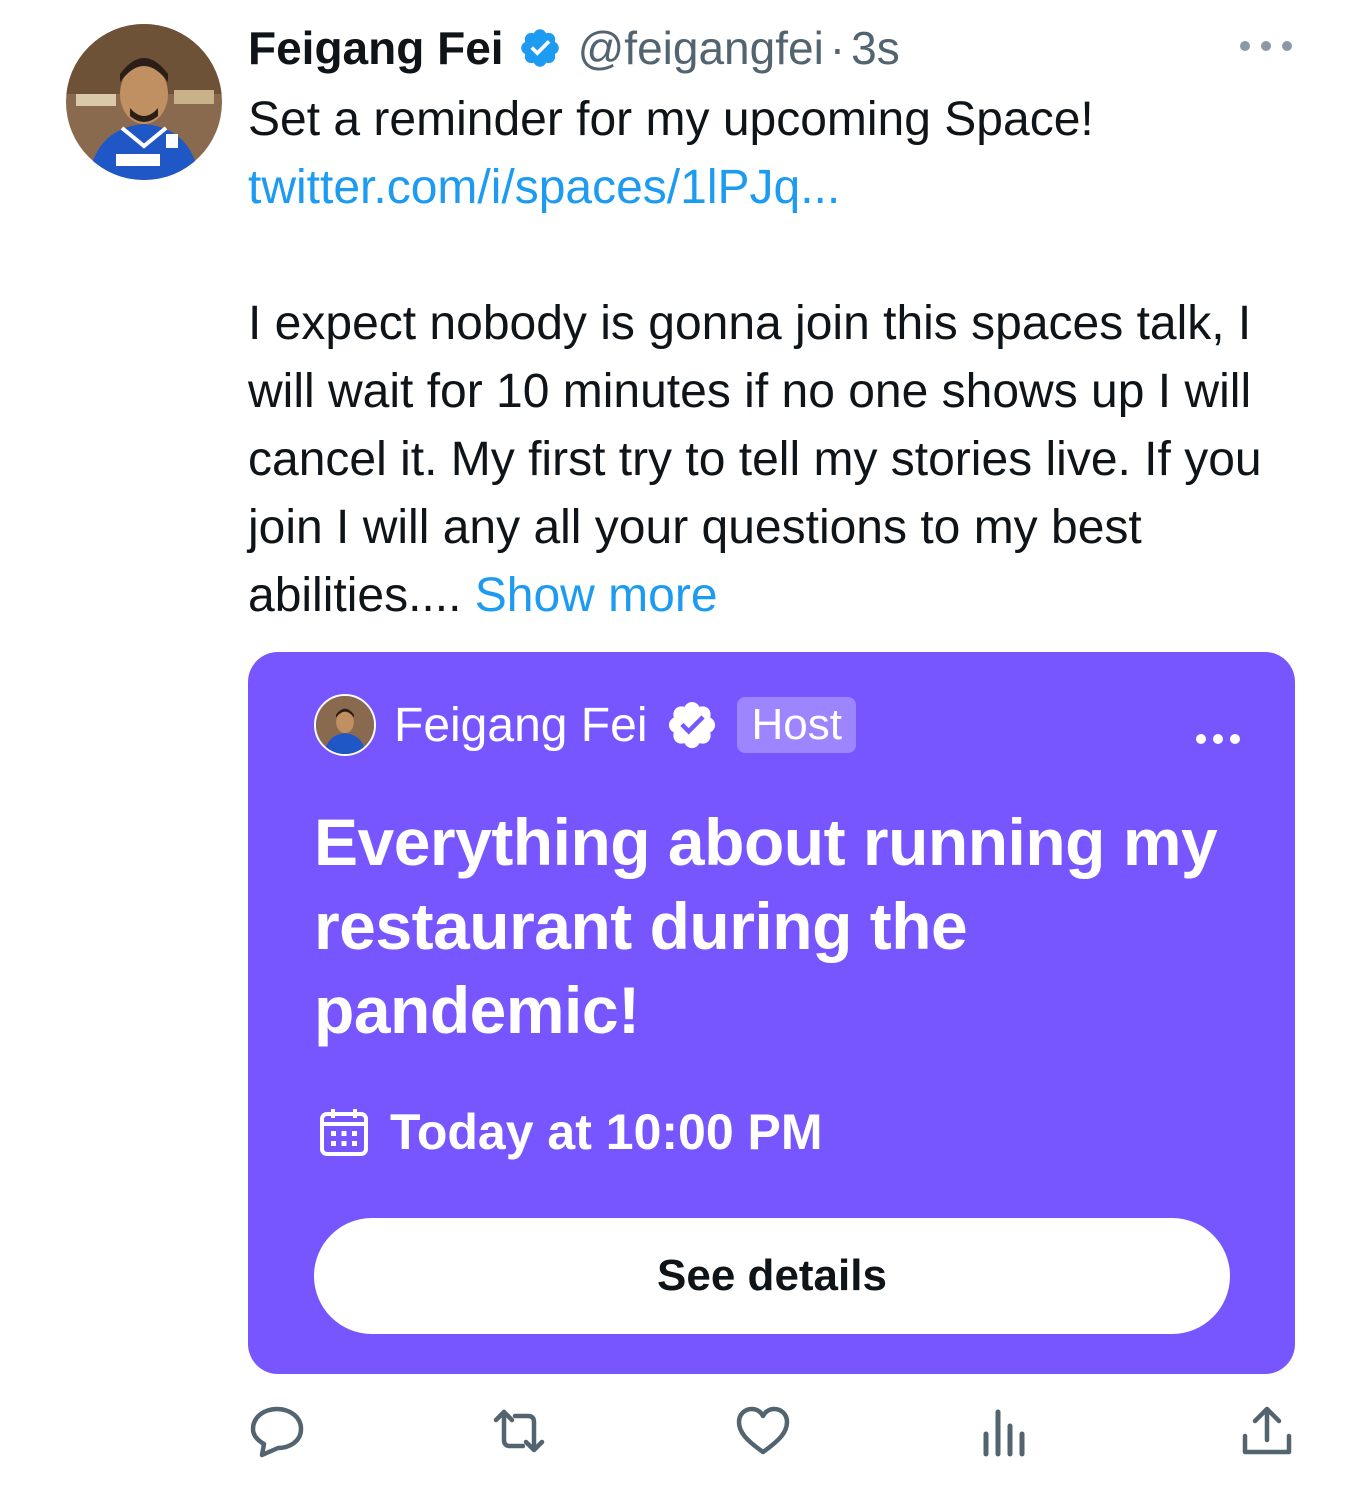 This screenshot has width=1361, height=1492. Describe the element at coordinates (796, 725) in the screenshot. I see `host-badge: Host` at that location.